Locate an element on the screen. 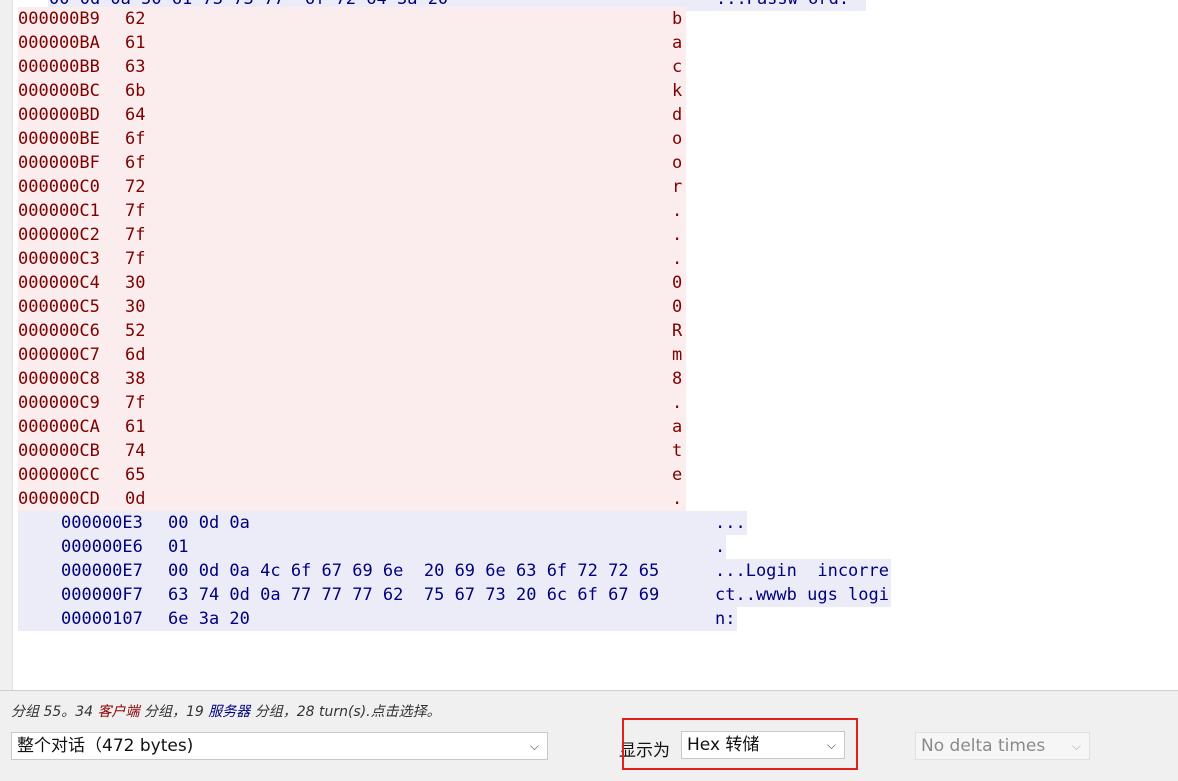  client-row: 000000CC 65 e is located at coordinates (352, 475).